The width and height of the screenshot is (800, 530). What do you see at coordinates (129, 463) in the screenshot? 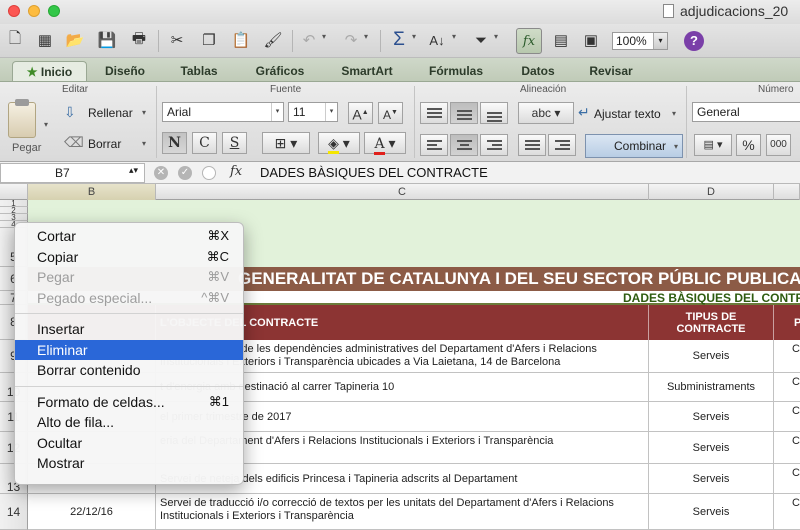
I see `menu-item-mostrar: Mostrar` at bounding box center [129, 463].